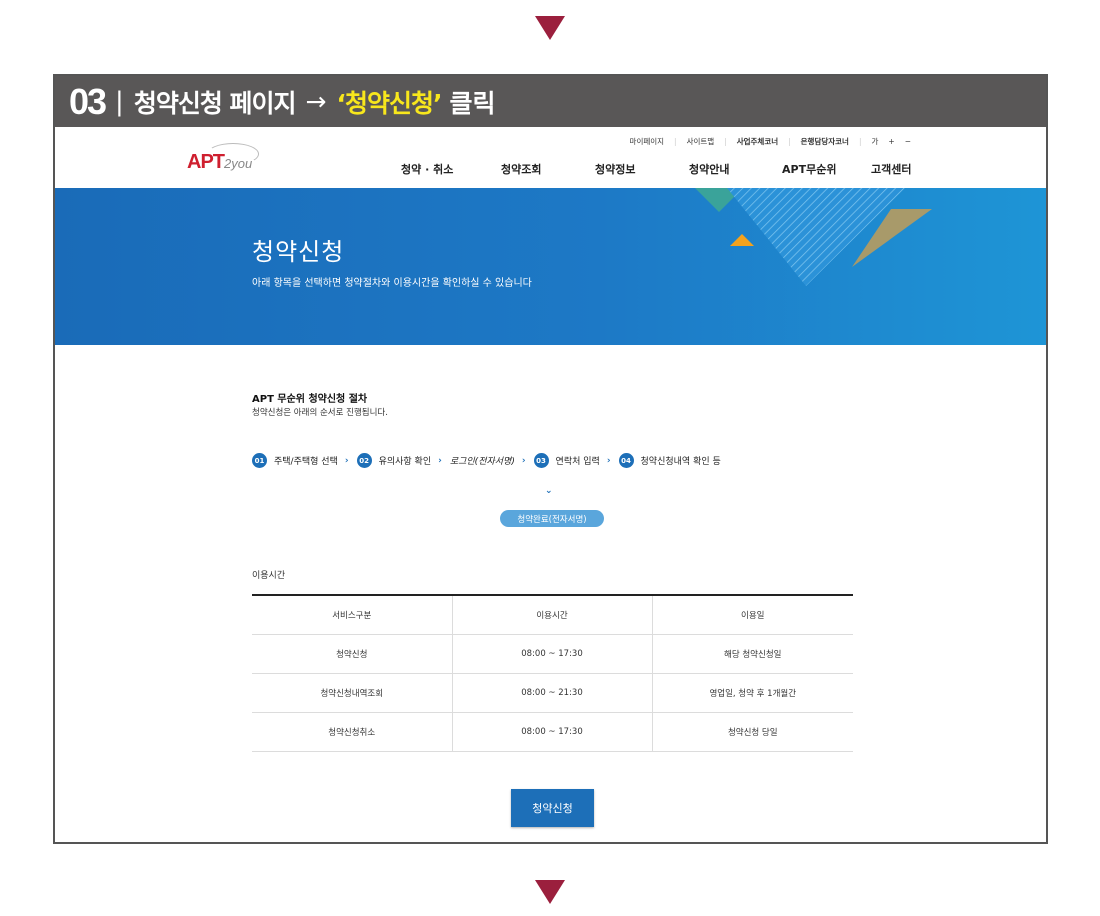 The image size is (1100, 916). I want to click on table-cell: 08:00 ~ 21:30, so click(551, 693).